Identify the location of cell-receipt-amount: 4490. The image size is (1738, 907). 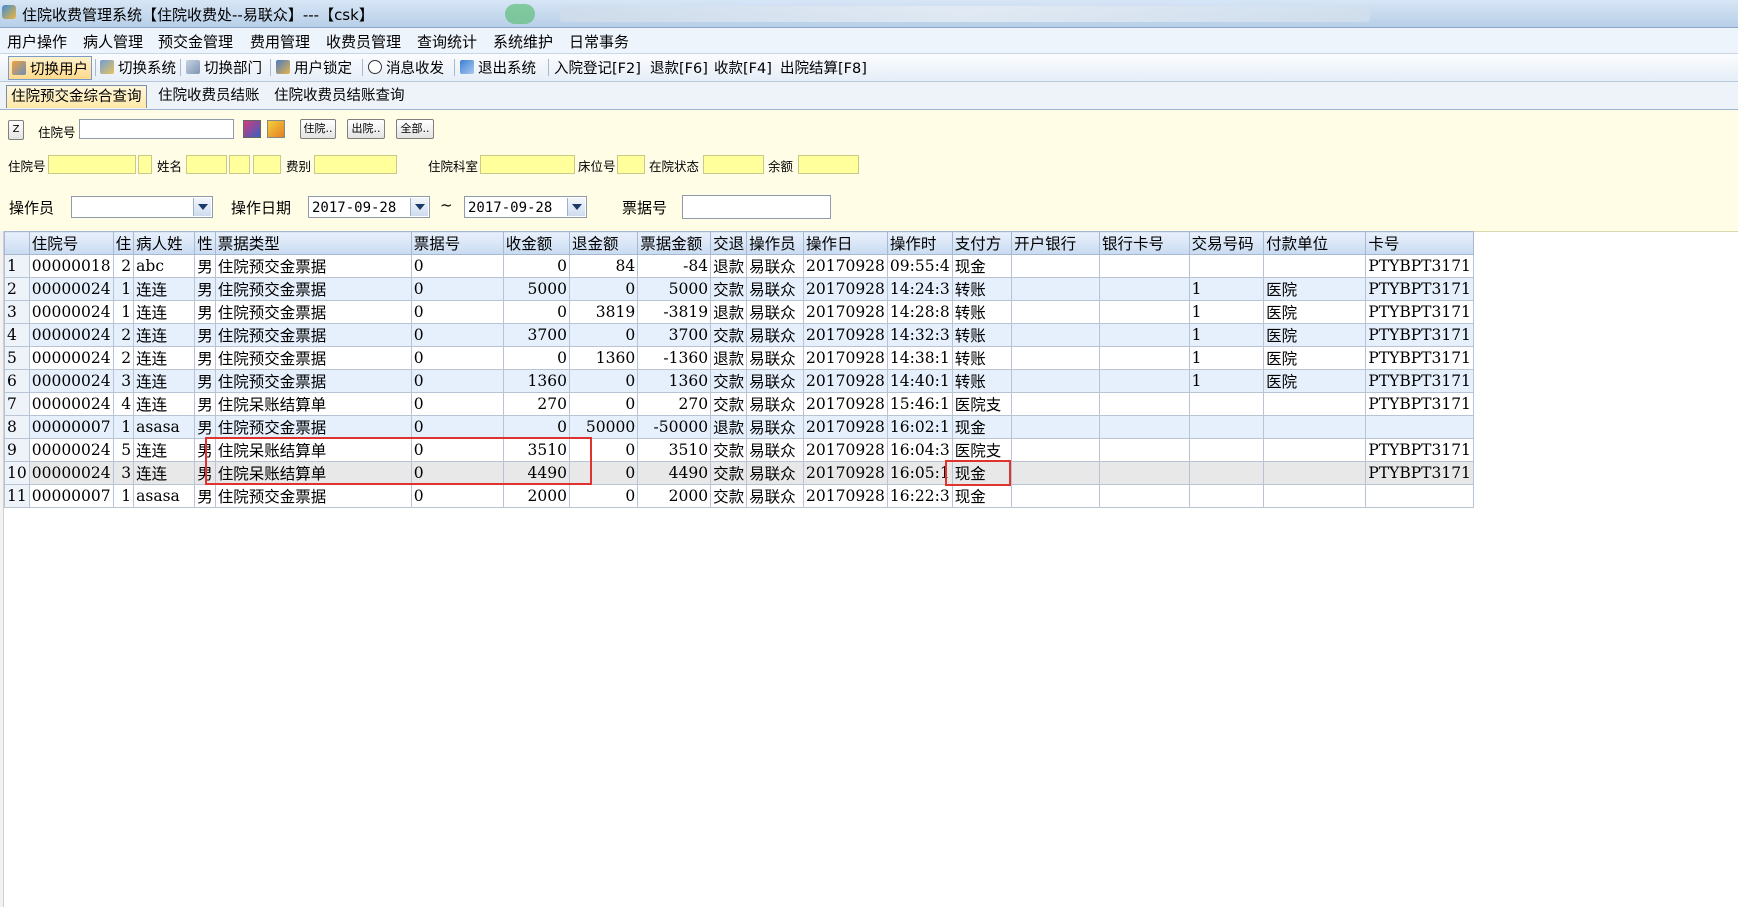
(674, 473).